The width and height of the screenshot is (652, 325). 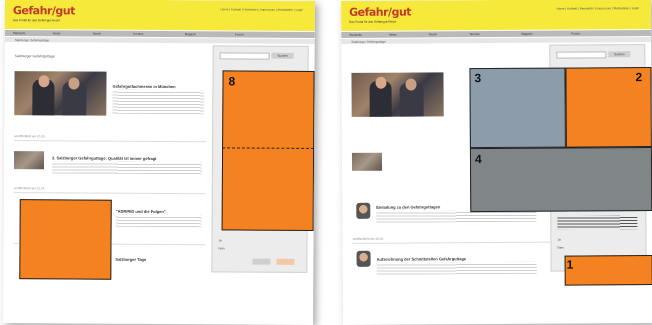 What do you see at coordinates (141, 211) in the screenshot?
I see `article-headline: "ADR/RID und die Folgen"` at bounding box center [141, 211].